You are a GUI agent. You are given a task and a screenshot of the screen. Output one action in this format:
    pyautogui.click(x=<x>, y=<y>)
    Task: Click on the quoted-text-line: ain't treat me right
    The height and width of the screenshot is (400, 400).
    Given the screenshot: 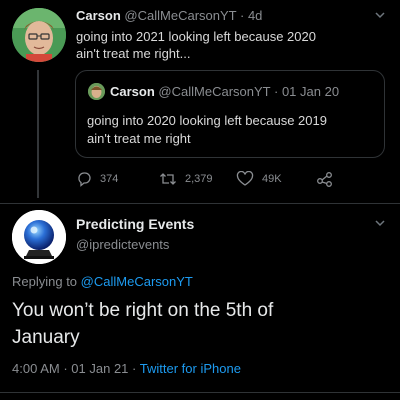 What is the action you would take?
    pyautogui.click(x=139, y=138)
    